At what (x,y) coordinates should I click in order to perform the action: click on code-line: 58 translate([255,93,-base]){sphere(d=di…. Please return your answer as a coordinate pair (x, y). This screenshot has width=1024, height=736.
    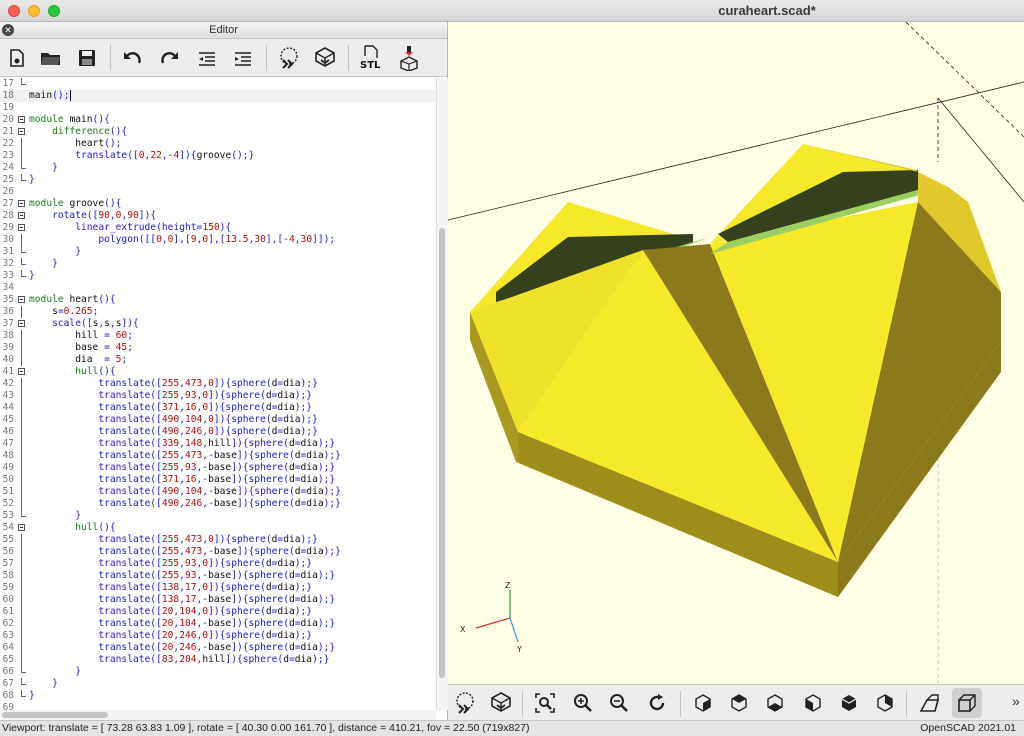
    Looking at the image, I should click on (218, 576).